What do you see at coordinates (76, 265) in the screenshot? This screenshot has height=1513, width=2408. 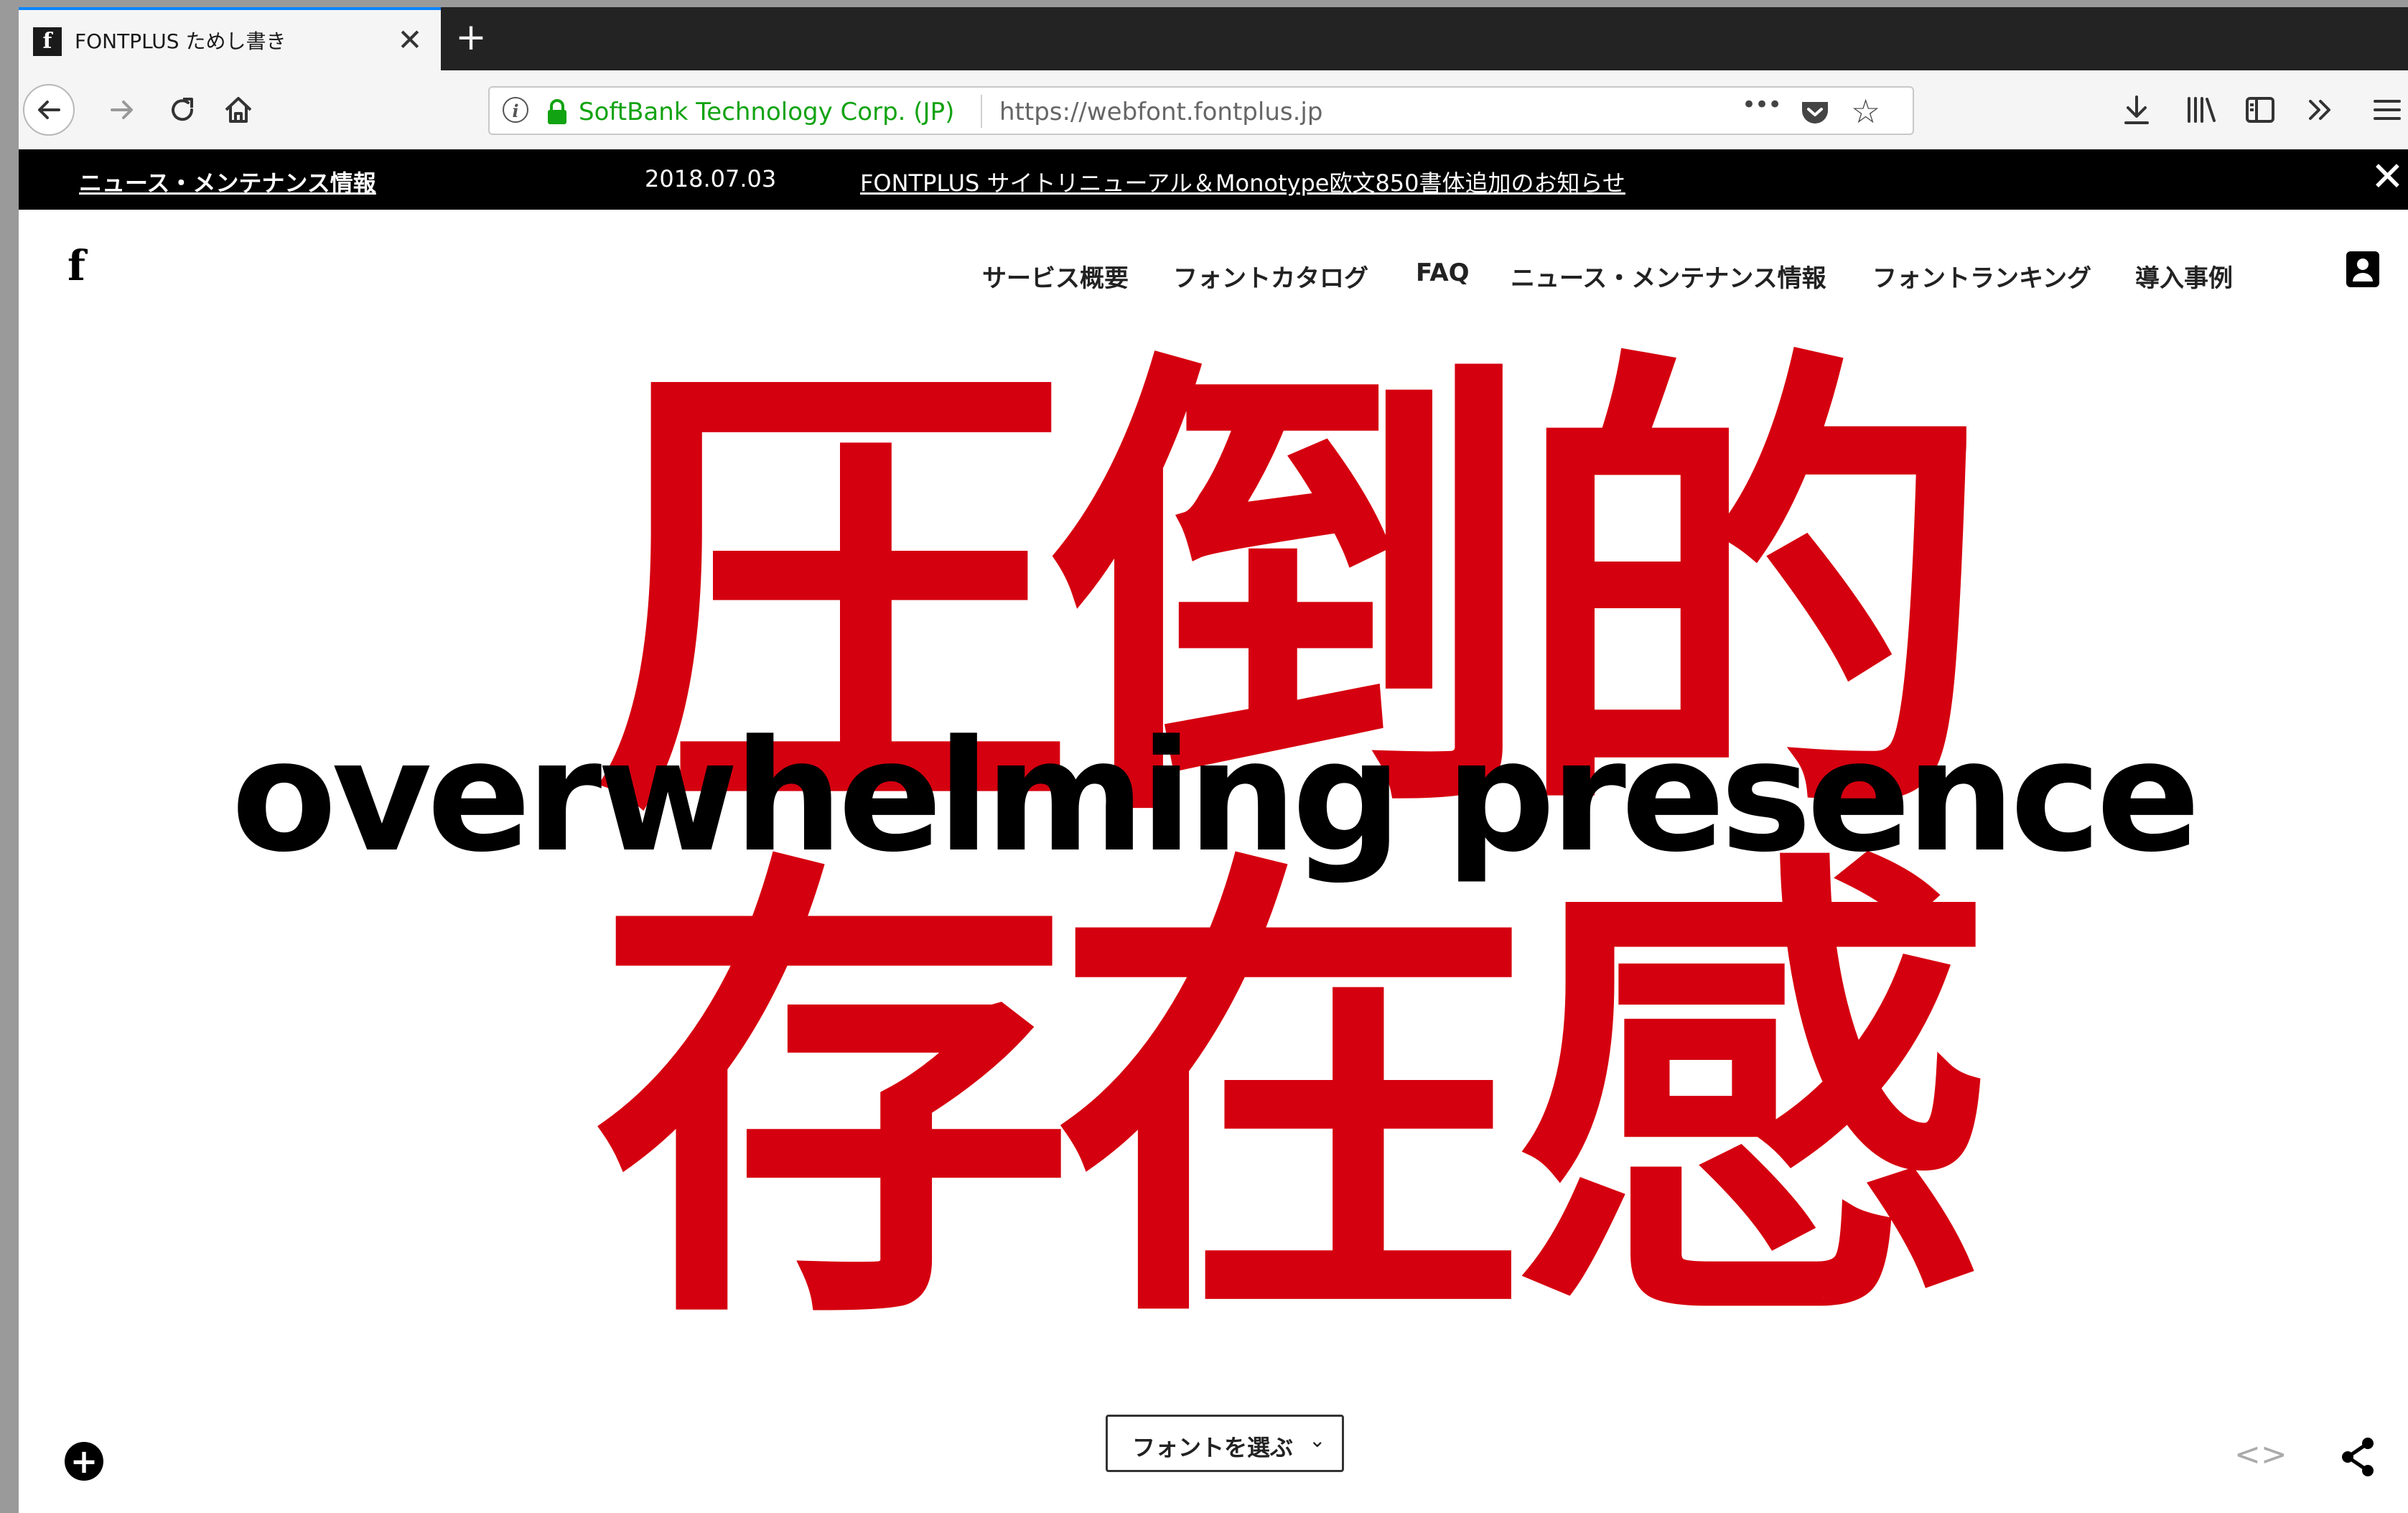 I see `site-logo: f` at bounding box center [76, 265].